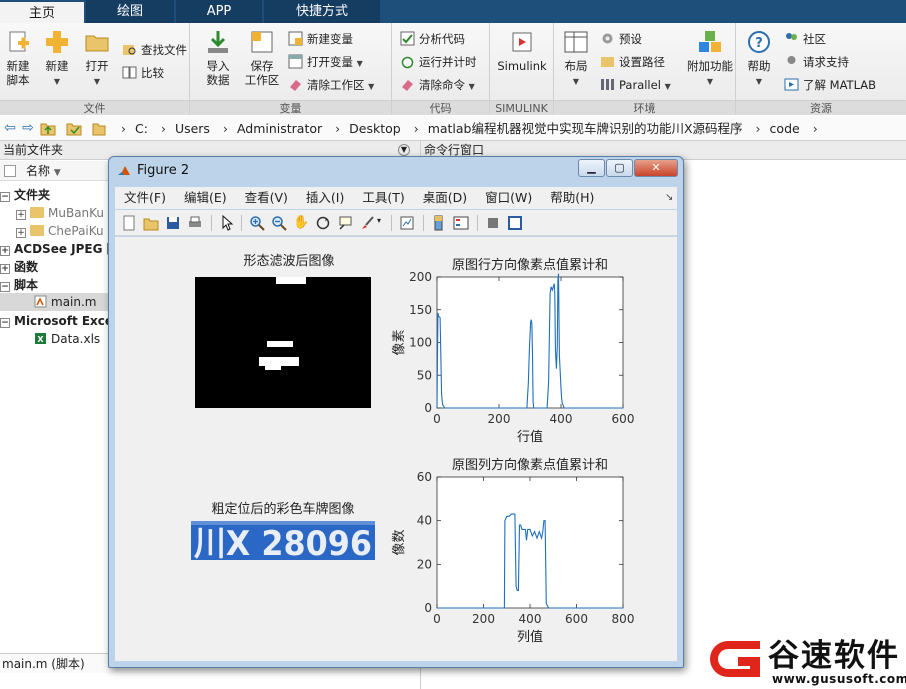  I want to click on legend-icon, so click(461, 223).